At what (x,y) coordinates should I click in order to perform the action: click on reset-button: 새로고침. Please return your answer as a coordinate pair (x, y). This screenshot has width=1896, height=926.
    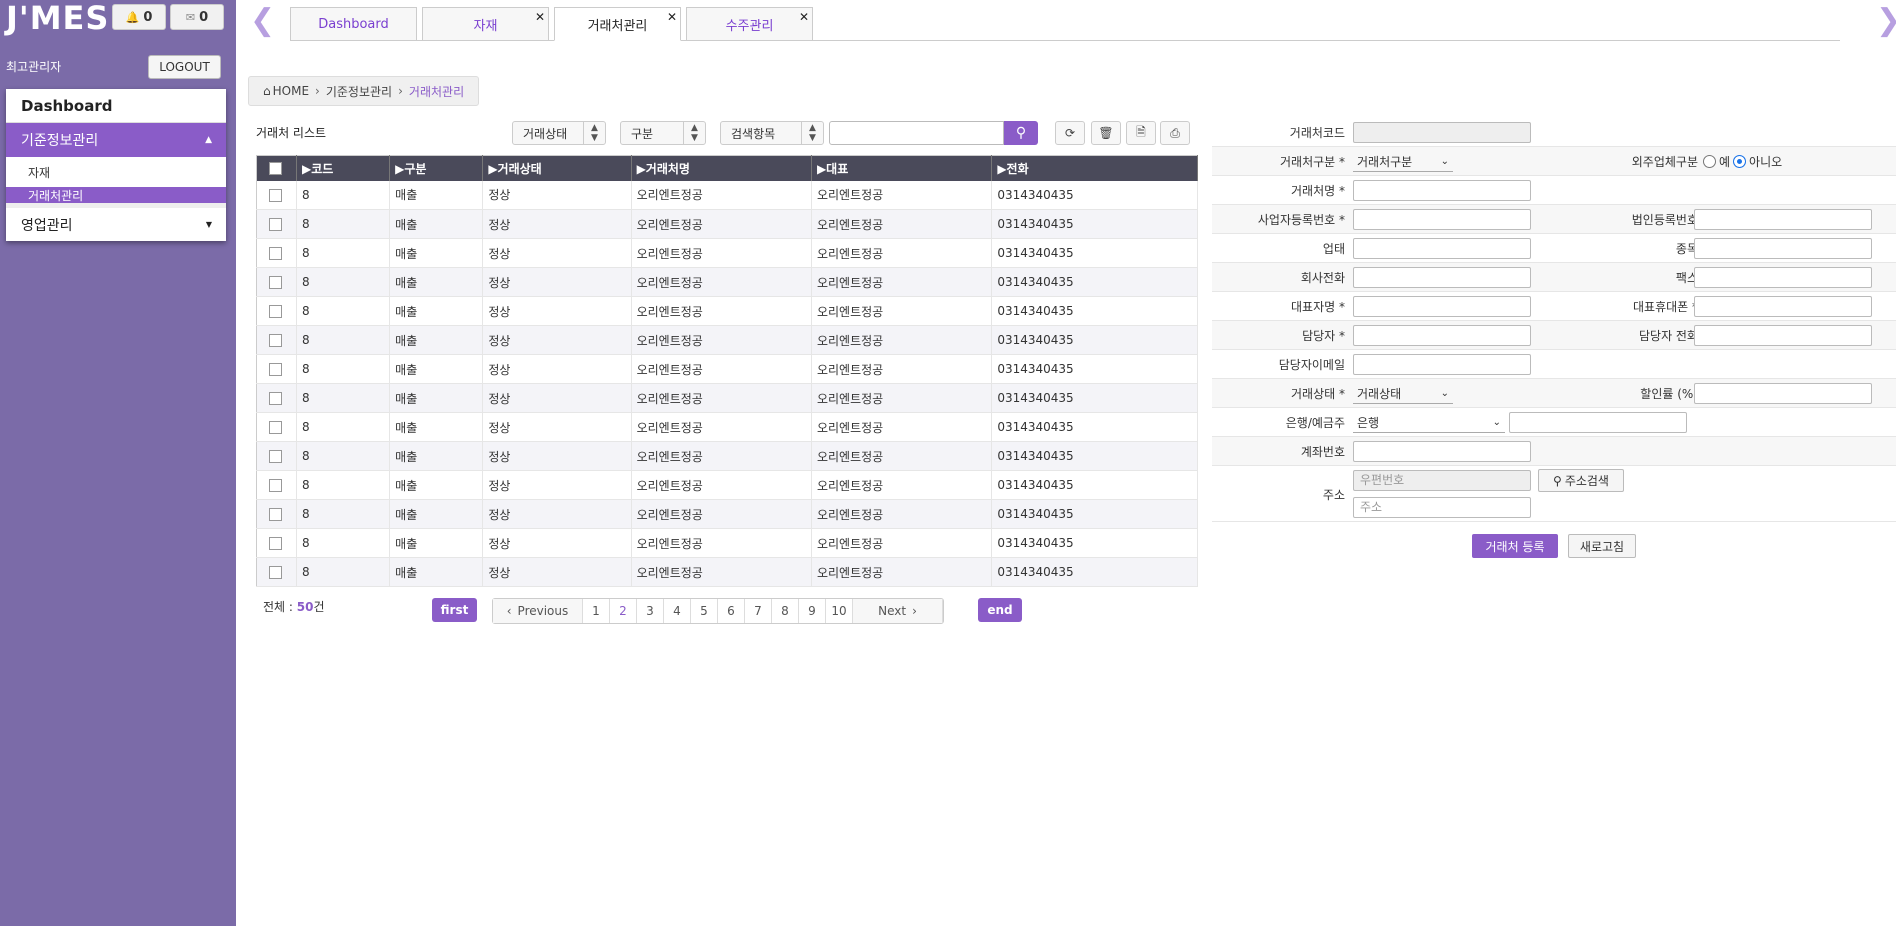
    Looking at the image, I should click on (1602, 546).